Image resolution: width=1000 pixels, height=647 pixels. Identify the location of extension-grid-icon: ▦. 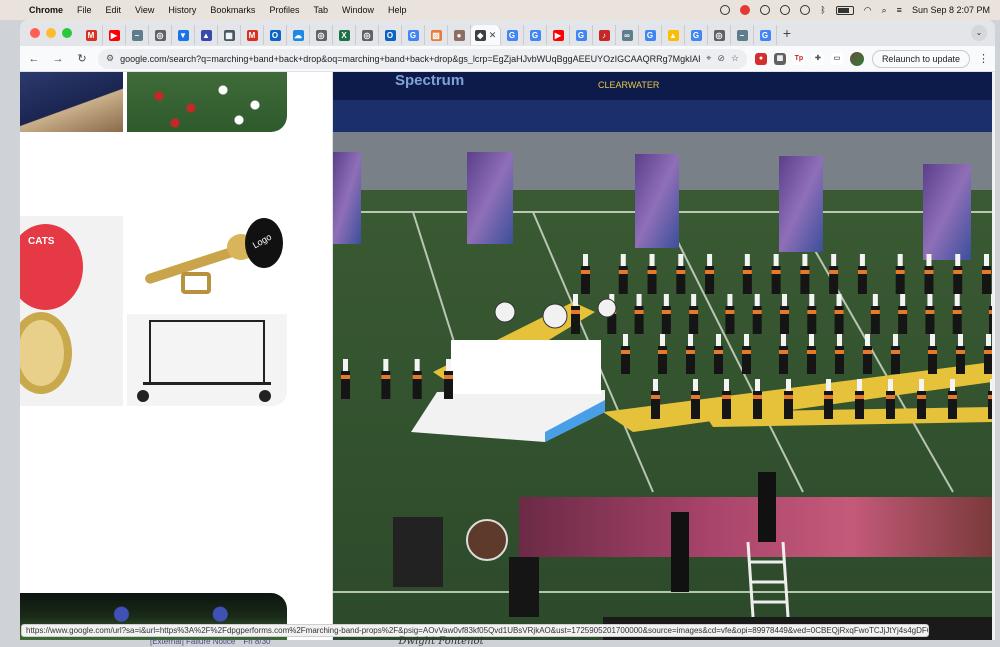
(779, 58).